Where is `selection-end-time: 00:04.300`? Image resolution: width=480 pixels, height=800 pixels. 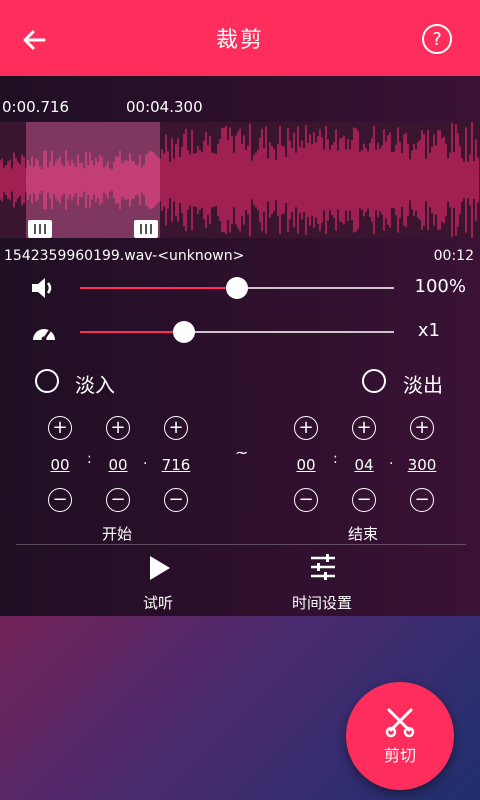
selection-end-time: 00:04.300 is located at coordinates (164, 107).